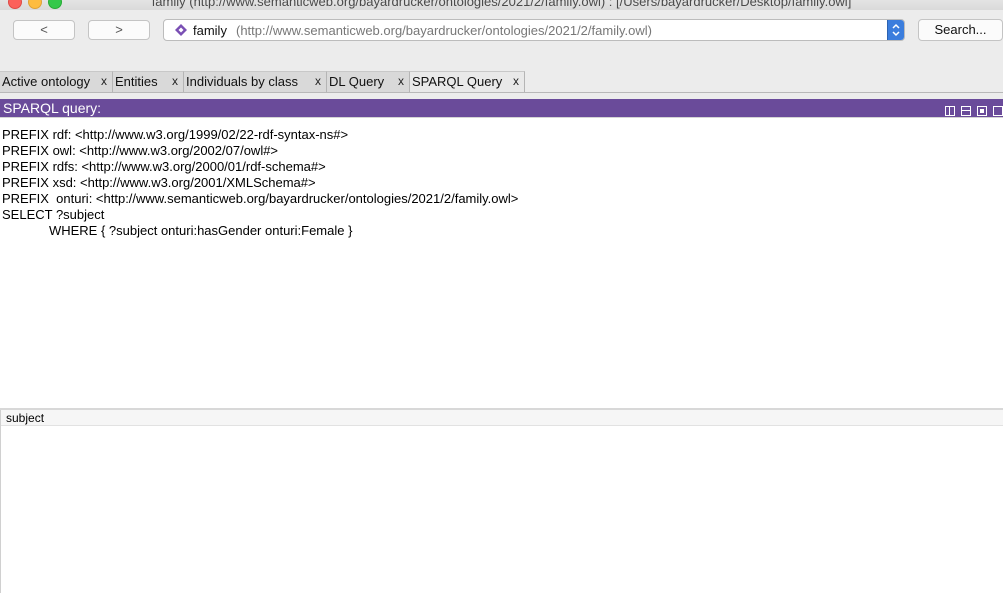  I want to click on tab-label: Individuals by class, so click(242, 81).